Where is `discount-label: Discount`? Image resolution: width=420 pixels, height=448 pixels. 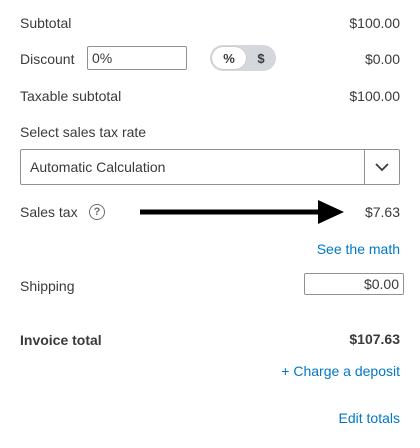 discount-label: Discount is located at coordinates (47, 59).